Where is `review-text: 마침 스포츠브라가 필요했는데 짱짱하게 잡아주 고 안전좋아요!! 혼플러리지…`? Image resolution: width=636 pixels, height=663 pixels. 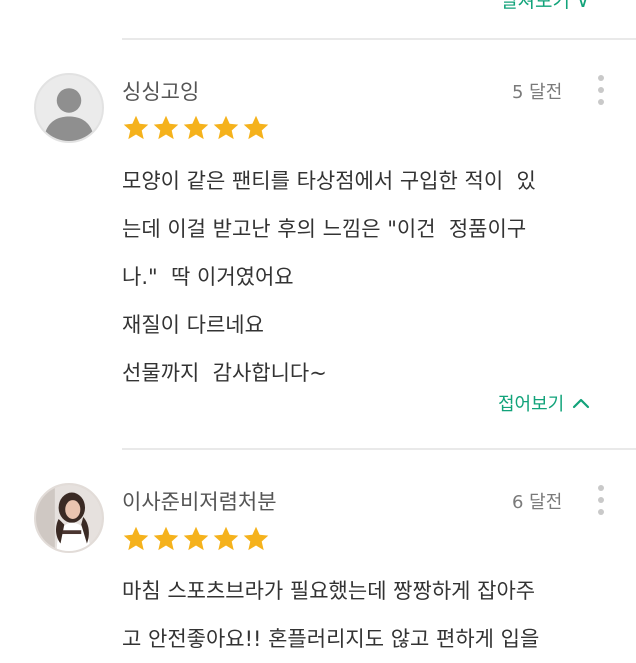
review-text: 마침 스포츠브라가 필요했는데 짱짱하게 잡아주 고 안전좋아요!! 혼플러리지… is located at coordinates (374, 615).